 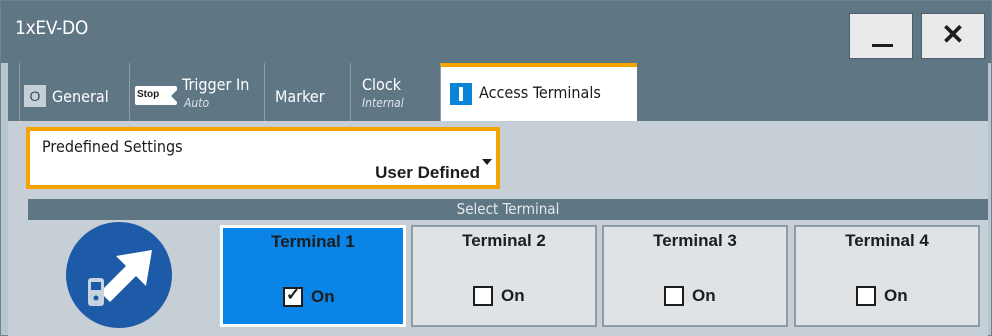 What do you see at coordinates (263, 158) in the screenshot?
I see `predefined-settings-dropdown: Predefined Settings User Defined` at bounding box center [263, 158].